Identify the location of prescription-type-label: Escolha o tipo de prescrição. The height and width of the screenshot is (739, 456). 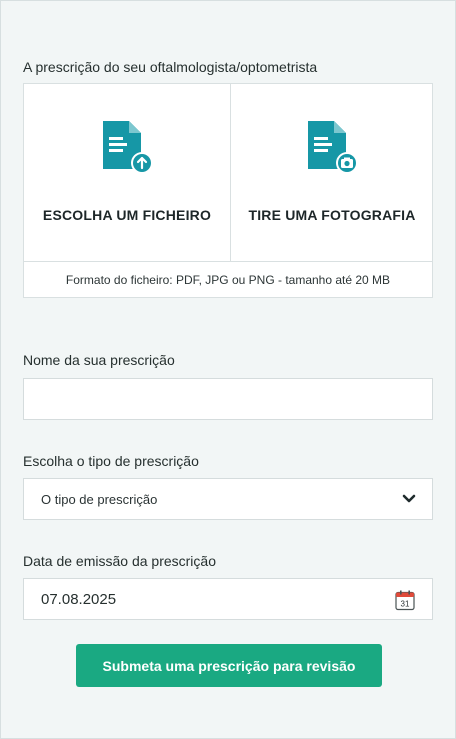
(111, 461).